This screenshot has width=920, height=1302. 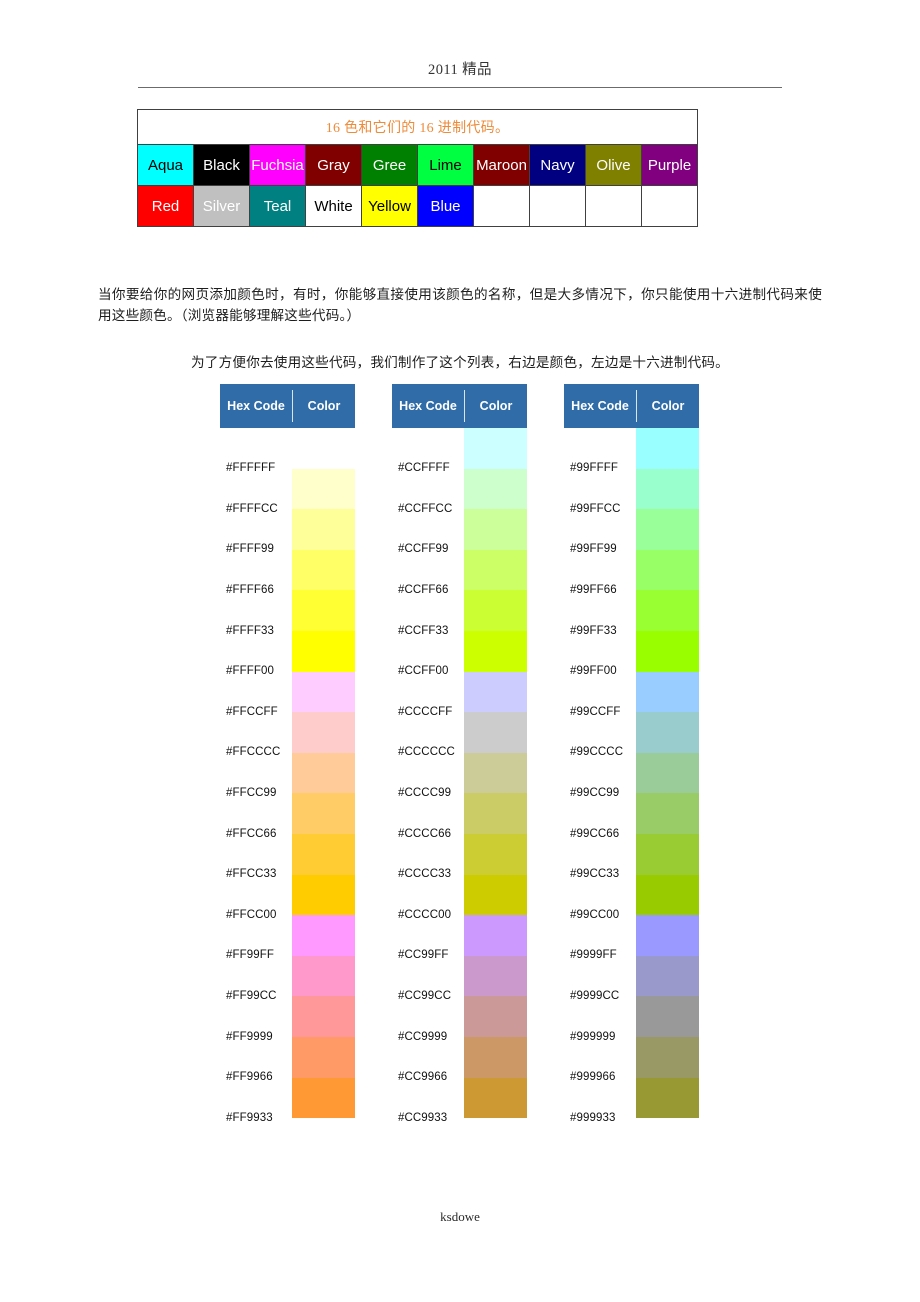 I want to click on hex-code-label: #CC99FF, so click(x=423, y=955).